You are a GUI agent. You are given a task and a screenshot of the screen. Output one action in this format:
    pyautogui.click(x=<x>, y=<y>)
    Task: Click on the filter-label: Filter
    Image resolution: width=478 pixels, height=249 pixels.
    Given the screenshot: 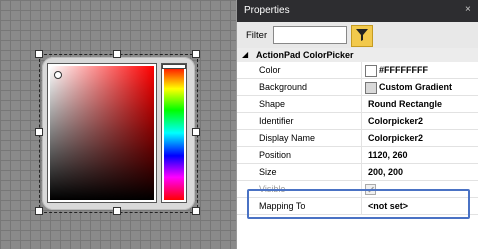 What is the action you would take?
    pyautogui.click(x=257, y=35)
    